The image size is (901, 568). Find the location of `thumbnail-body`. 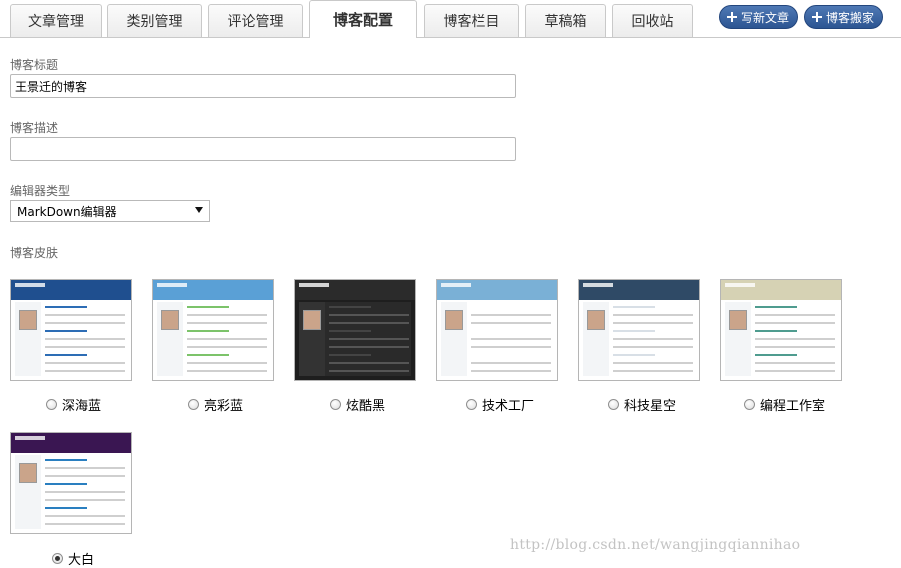

thumbnail-body is located at coordinates (213, 339).